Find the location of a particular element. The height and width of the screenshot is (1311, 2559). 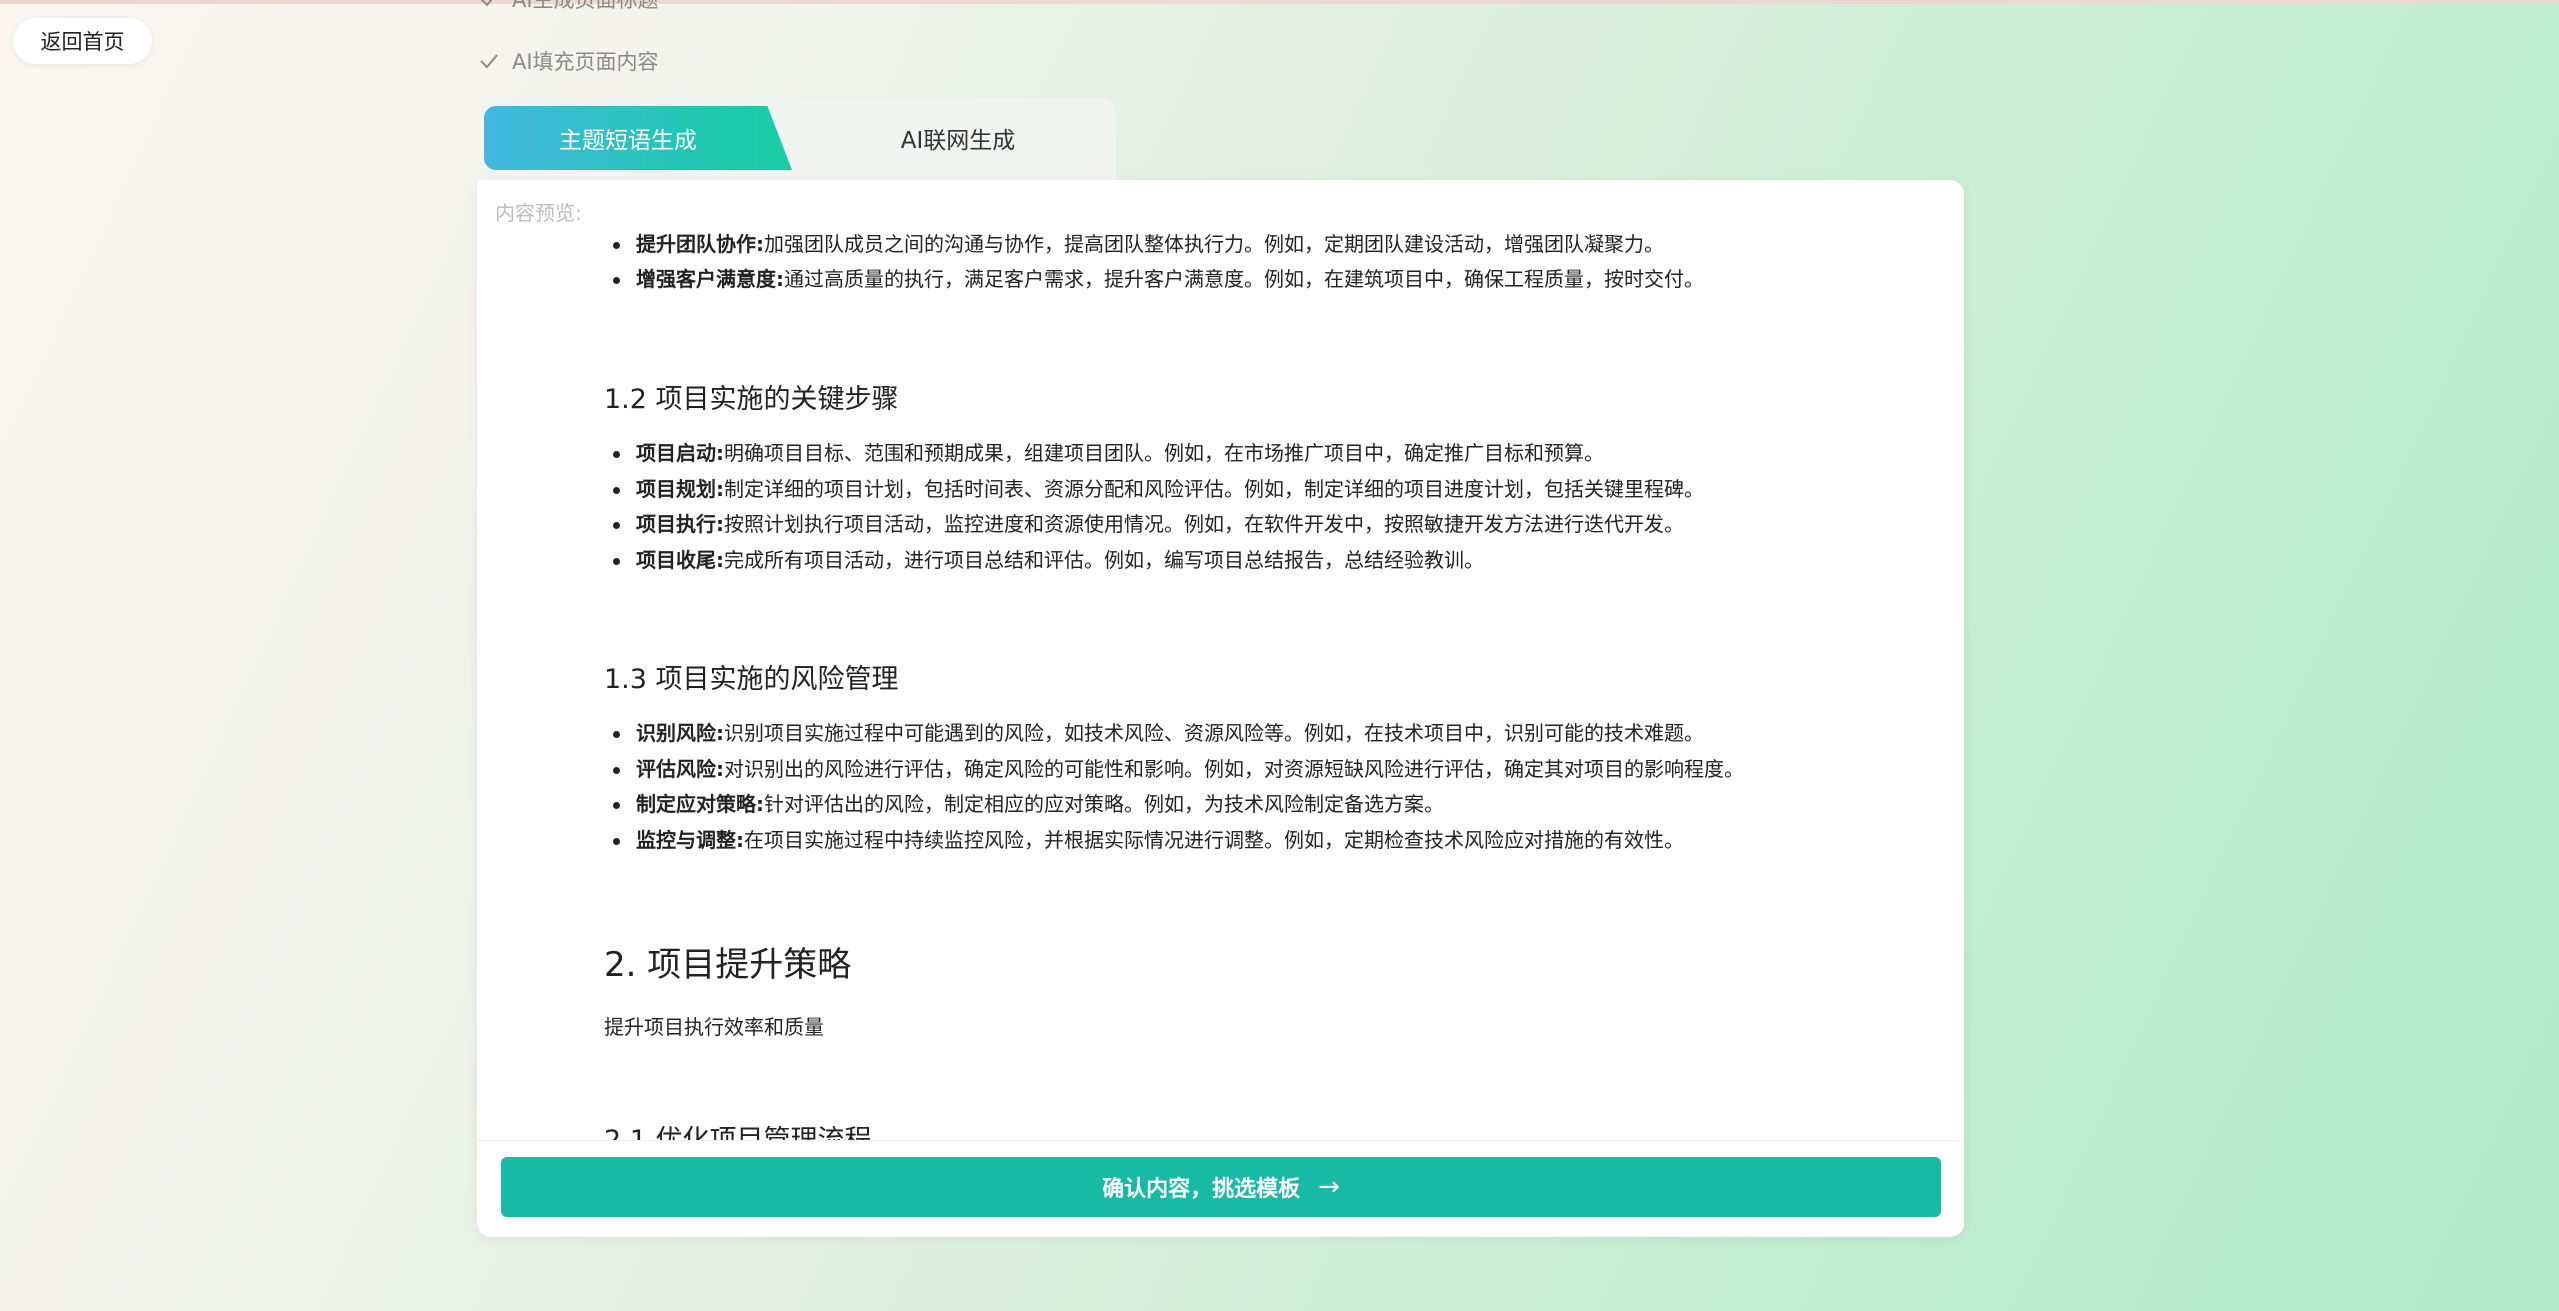

panel-footer: 确认内容，挑选模板 → is located at coordinates (1220, 1188).